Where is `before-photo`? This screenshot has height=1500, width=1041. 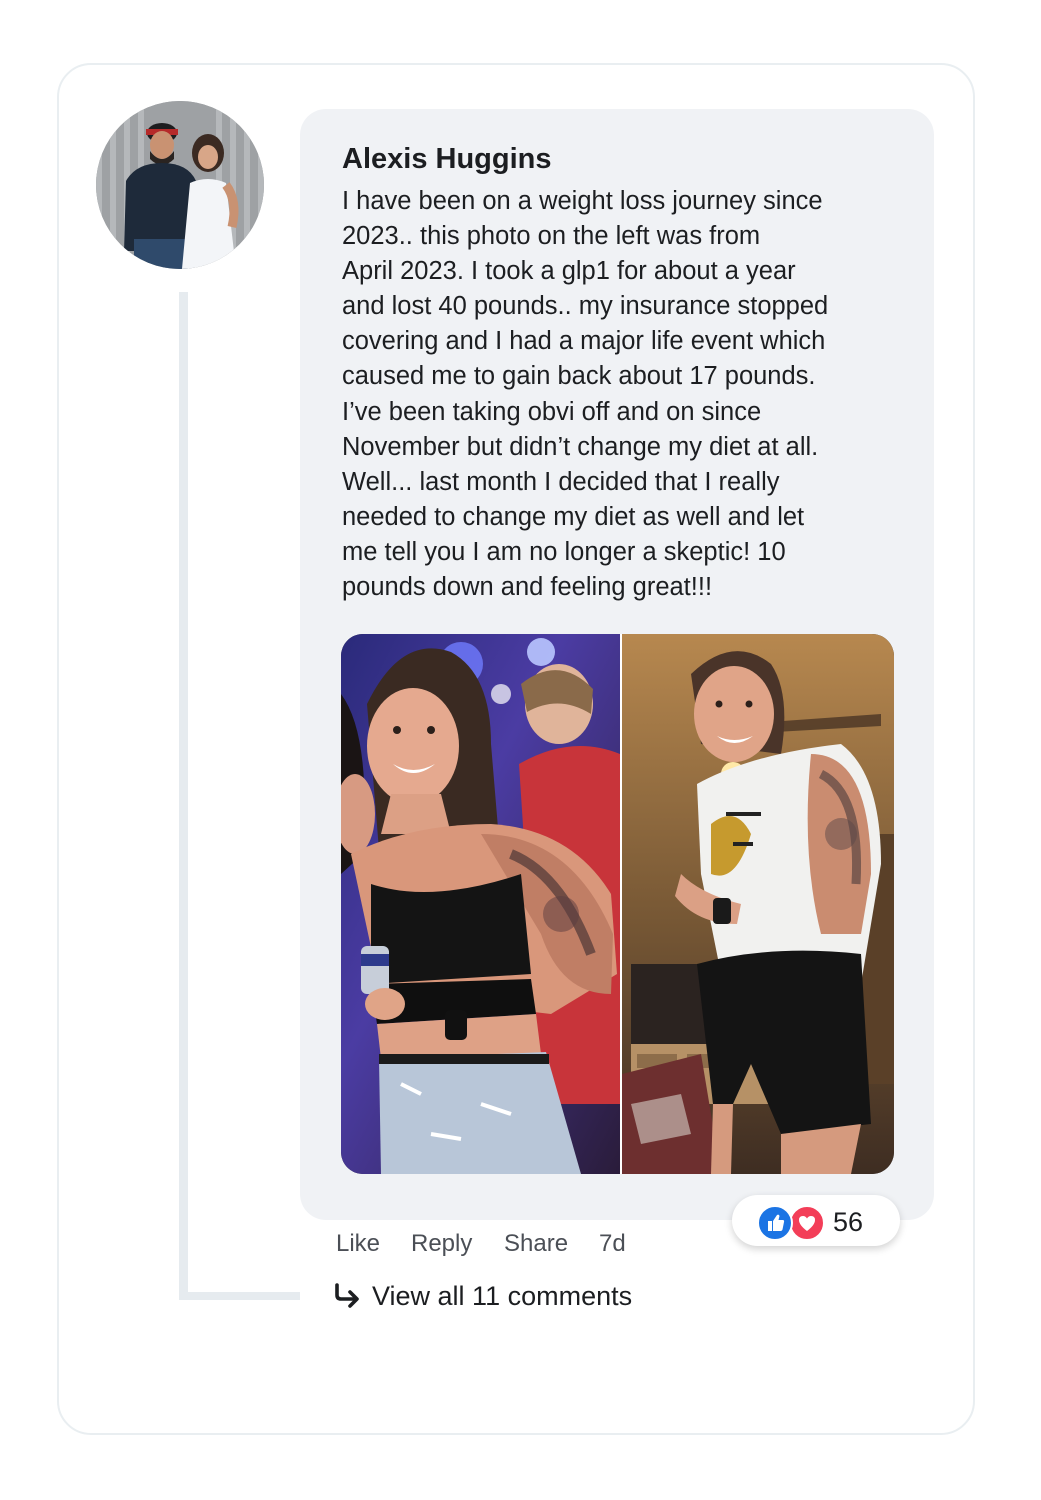
before-photo is located at coordinates (480, 904).